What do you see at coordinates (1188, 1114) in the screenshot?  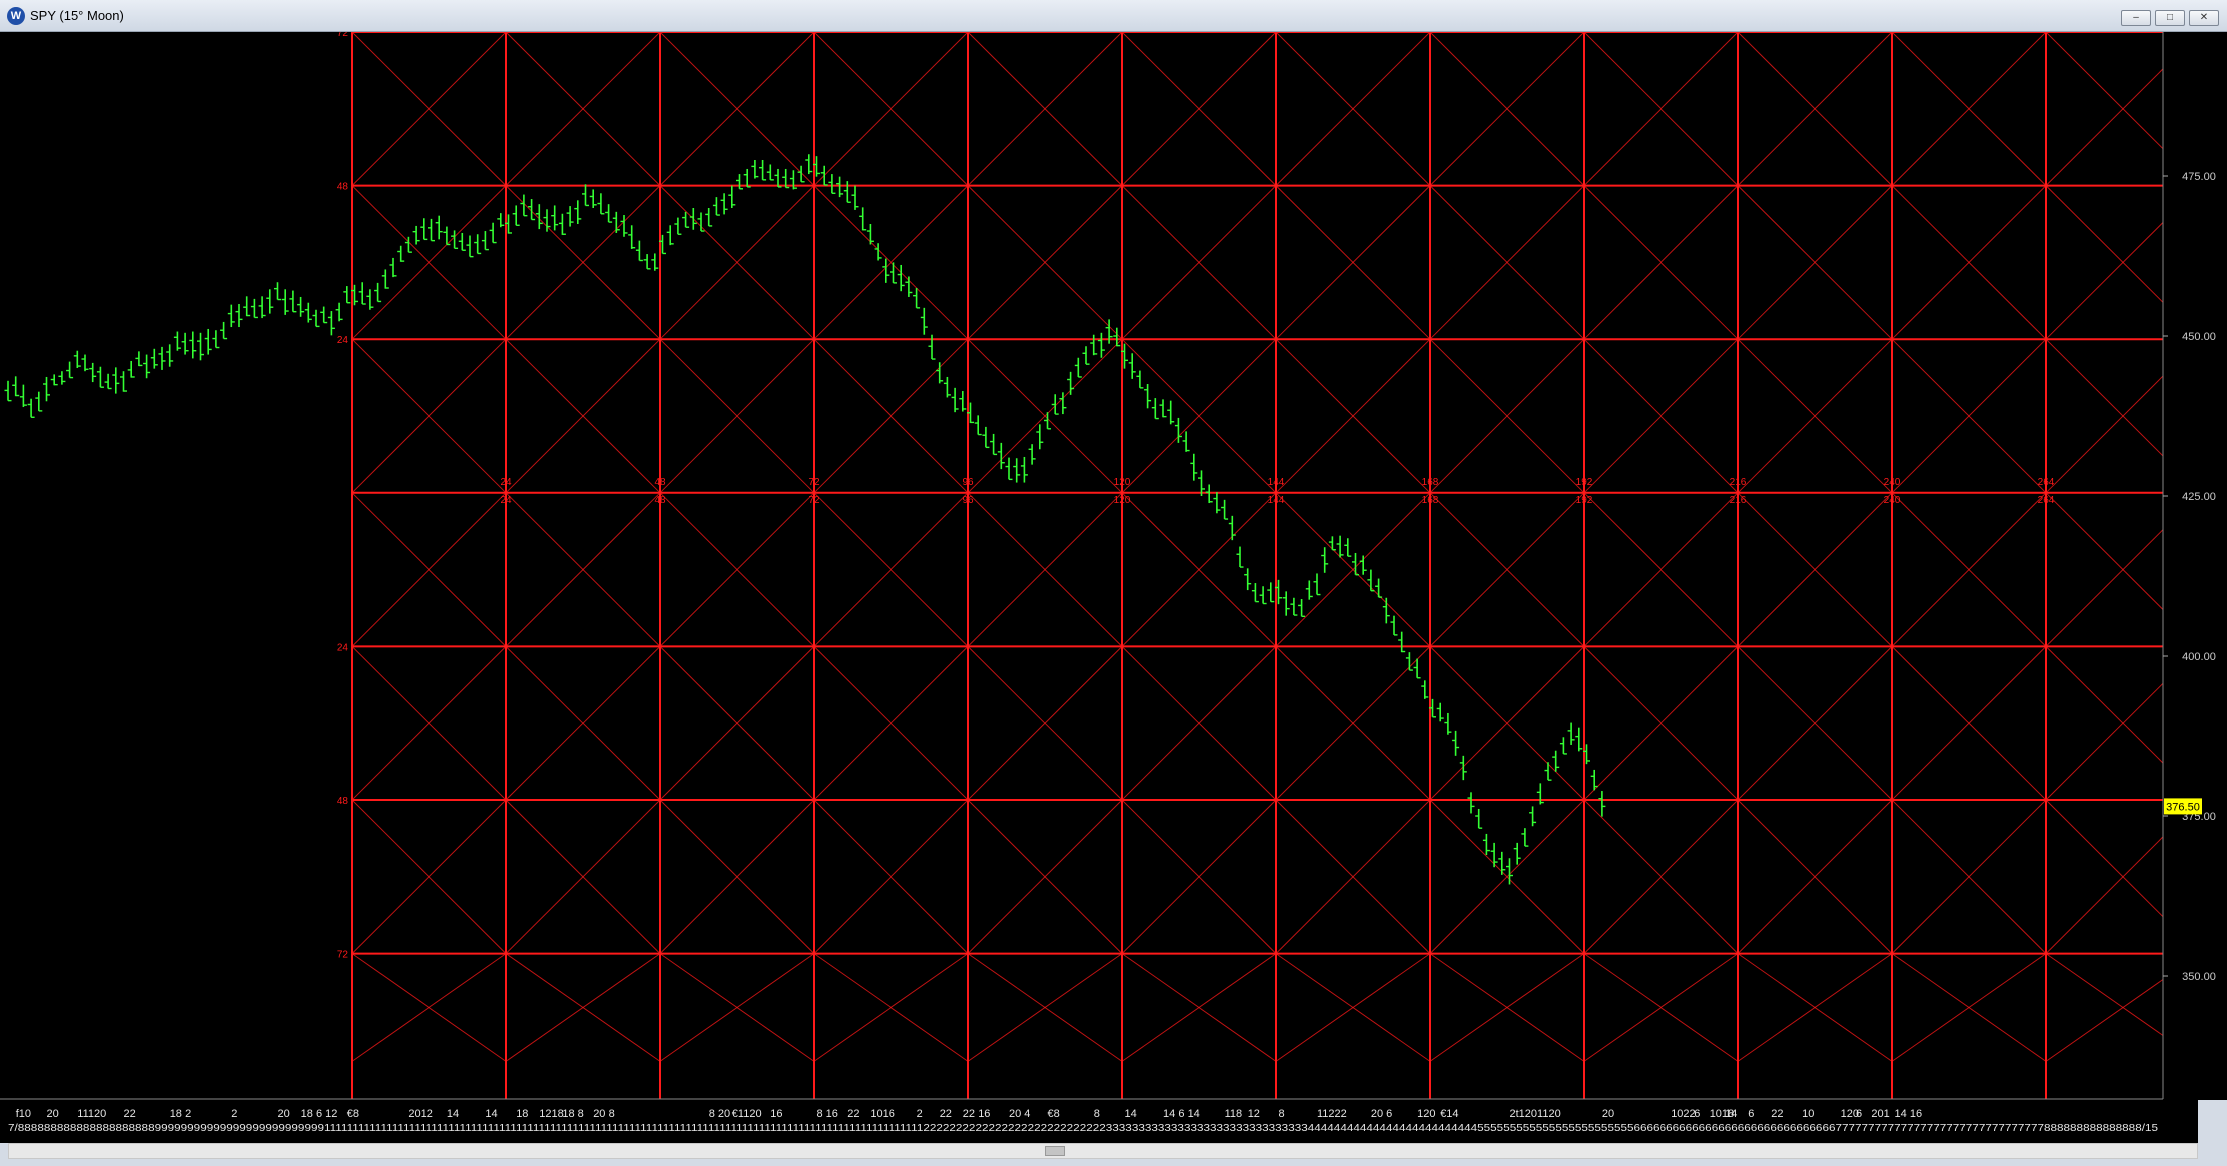 I see `time-tick-label: 6 14` at bounding box center [1188, 1114].